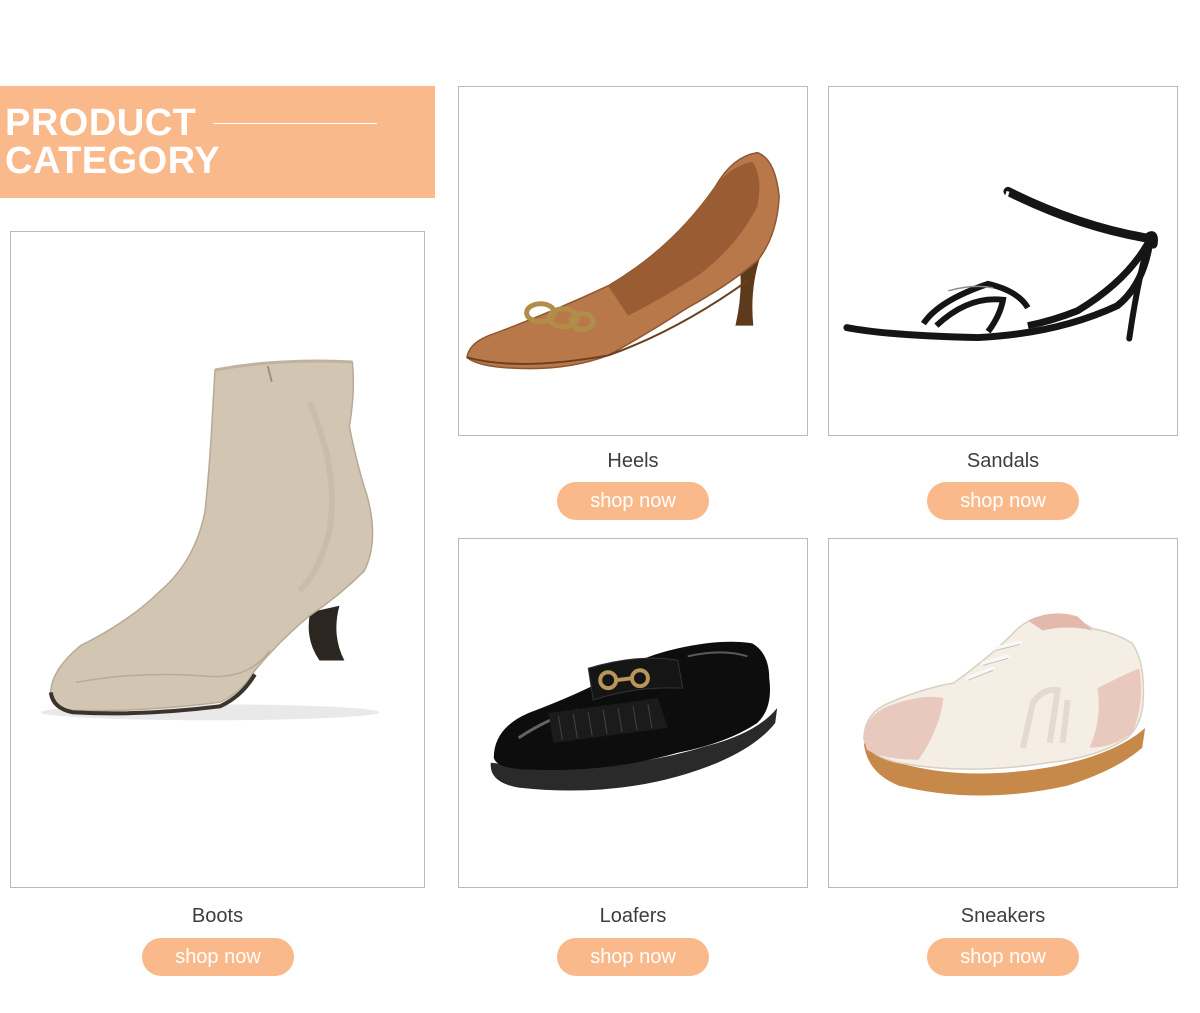 This screenshot has height=1013, width=1200. I want to click on product-image-sneakers, so click(1003, 713).